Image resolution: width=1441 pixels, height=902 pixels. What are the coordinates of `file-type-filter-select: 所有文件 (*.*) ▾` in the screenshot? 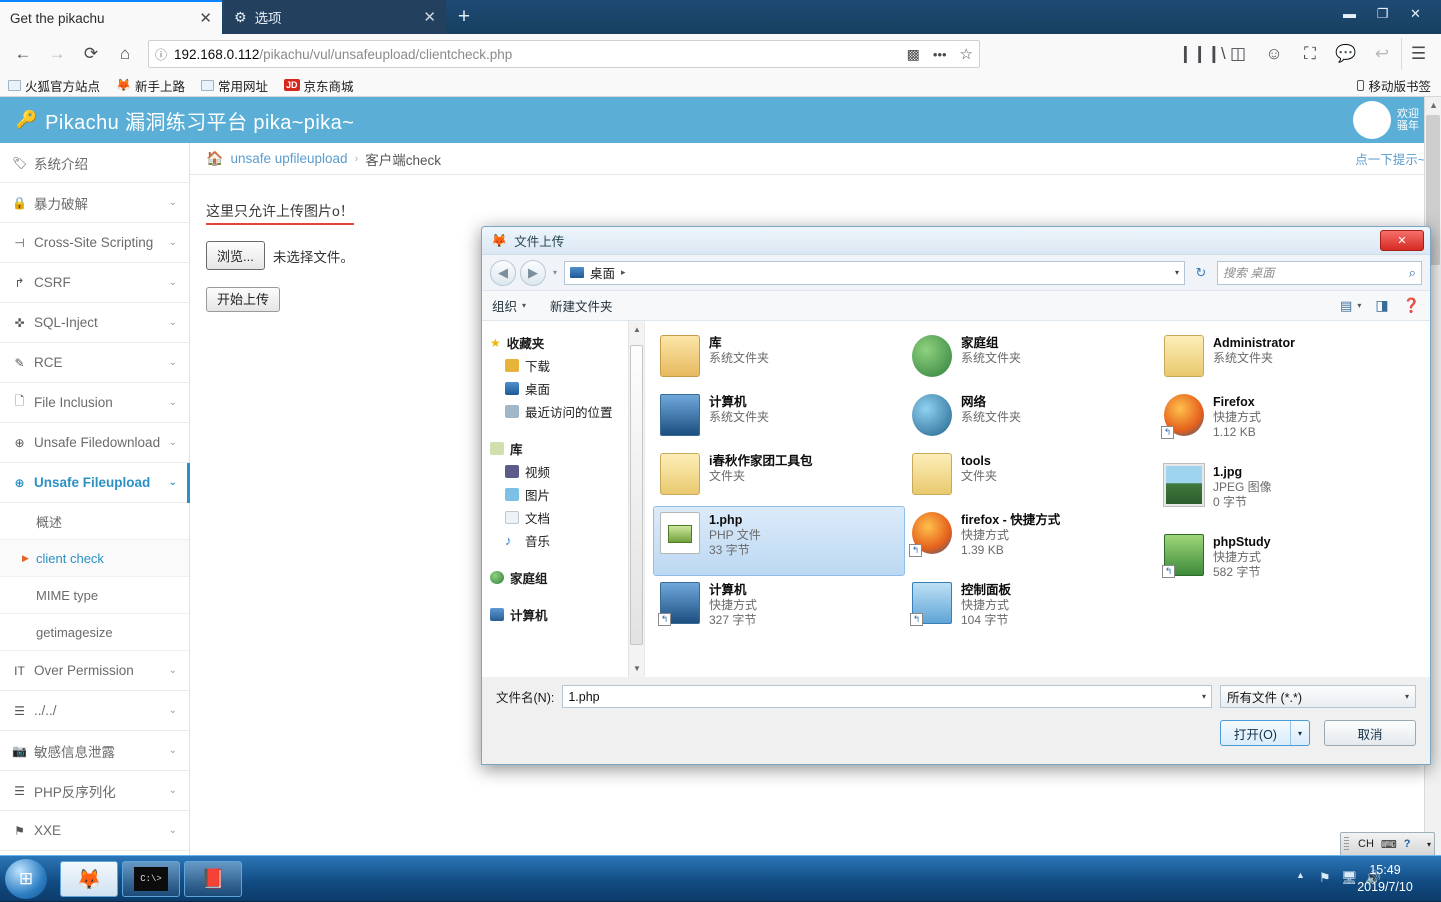 It's located at (1318, 696).